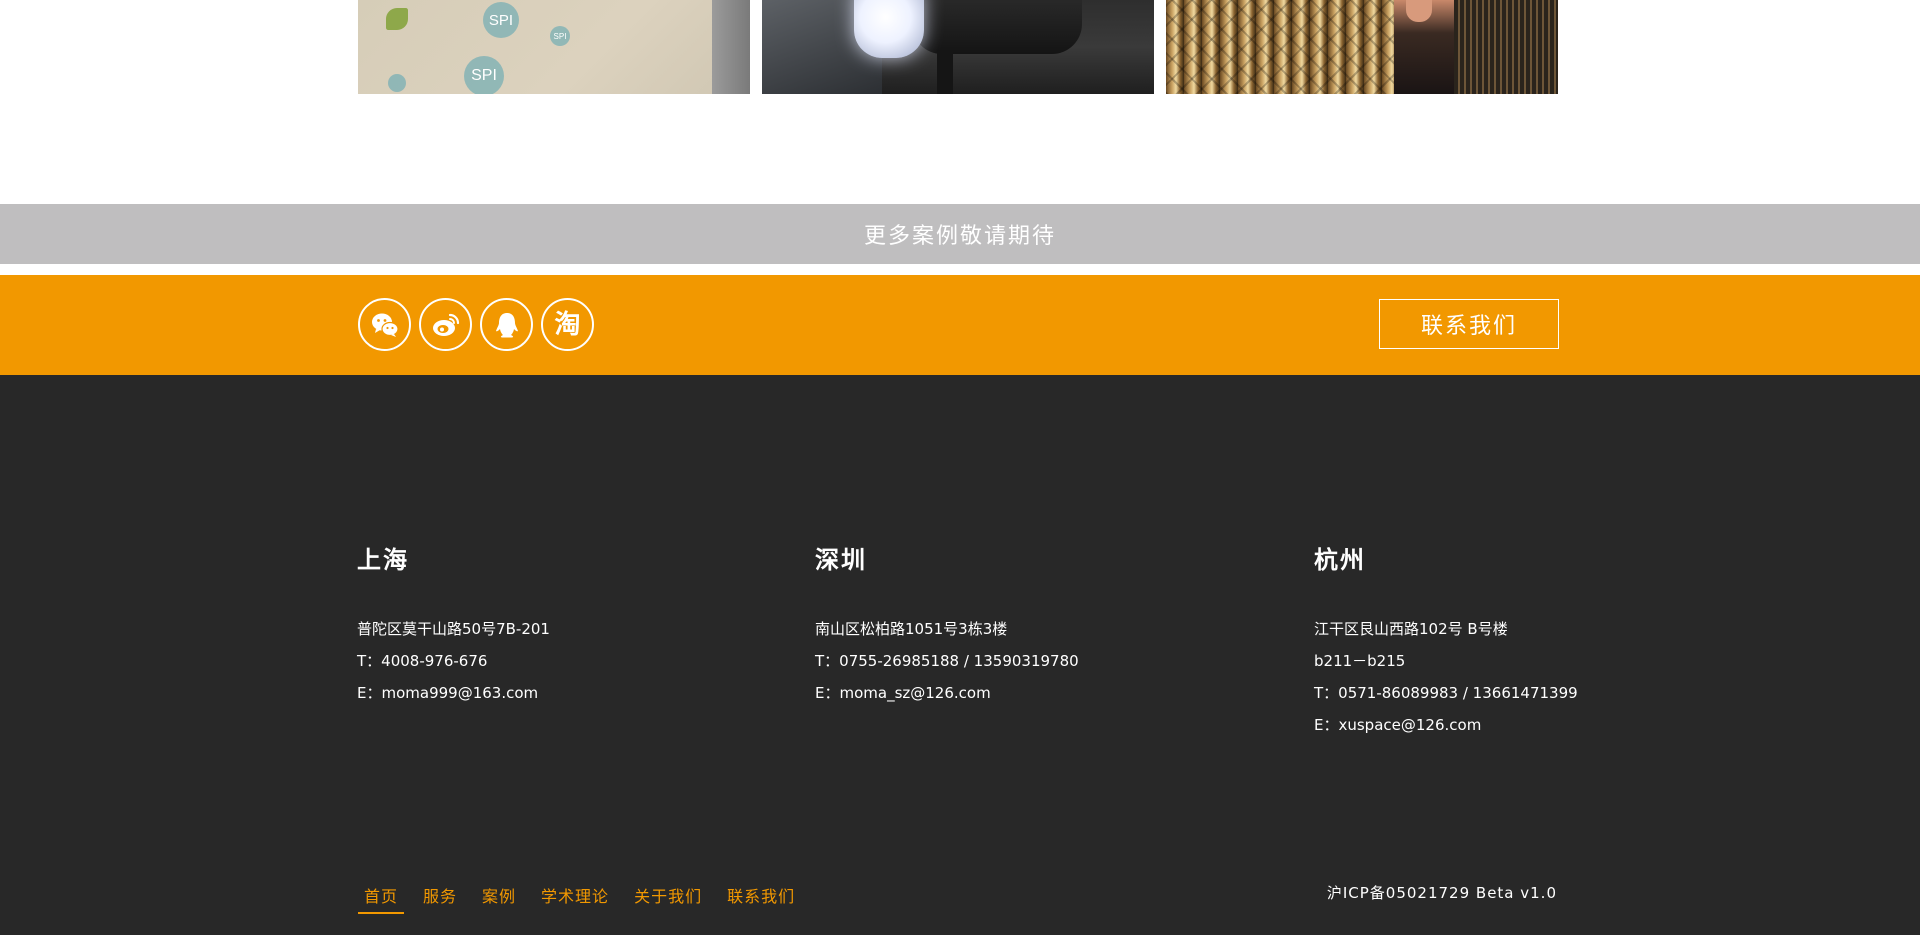 The height and width of the screenshot is (935, 1920). I want to click on weibo-icon, so click(445, 324).